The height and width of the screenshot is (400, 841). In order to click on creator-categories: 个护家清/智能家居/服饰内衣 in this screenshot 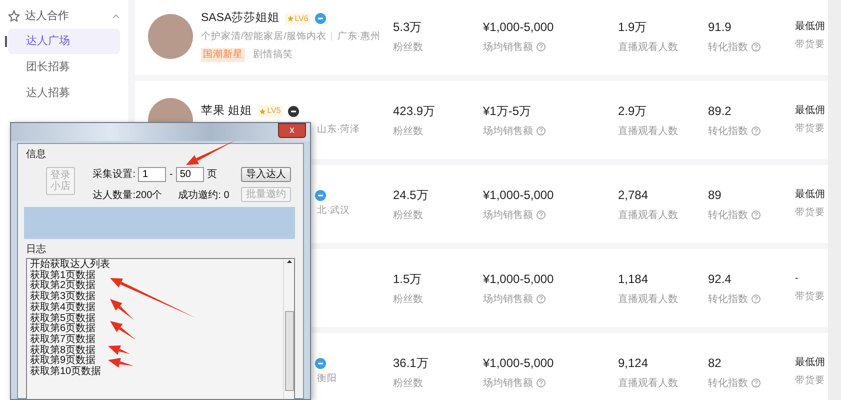, I will do `click(263, 36)`.